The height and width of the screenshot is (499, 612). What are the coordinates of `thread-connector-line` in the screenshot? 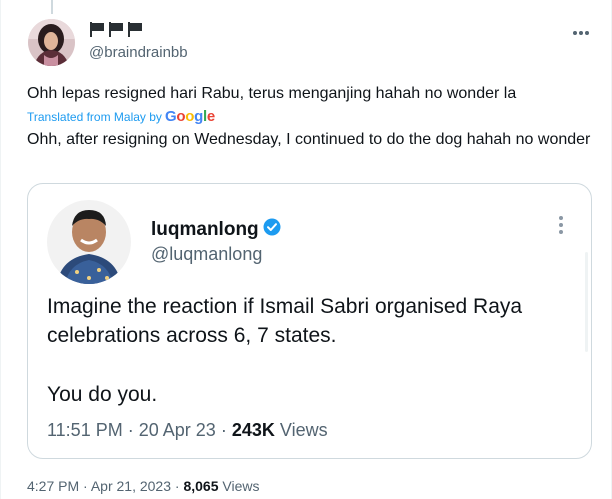 It's located at (52, 7).